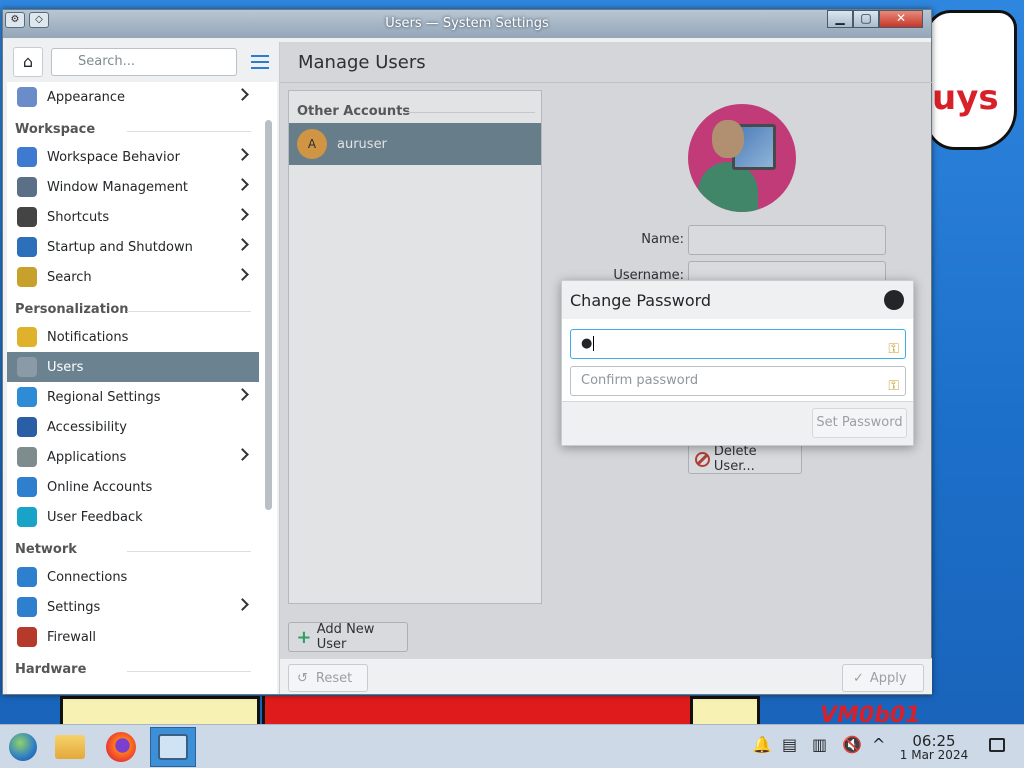  What do you see at coordinates (27, 247) in the screenshot?
I see `startup-icon` at bounding box center [27, 247].